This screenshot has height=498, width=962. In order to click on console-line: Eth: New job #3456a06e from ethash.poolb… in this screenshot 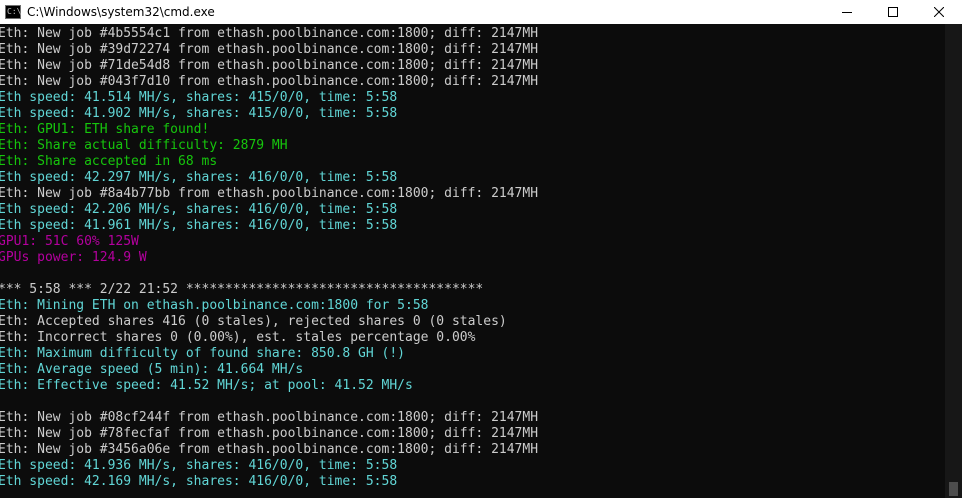, I will do `click(269, 449)`.